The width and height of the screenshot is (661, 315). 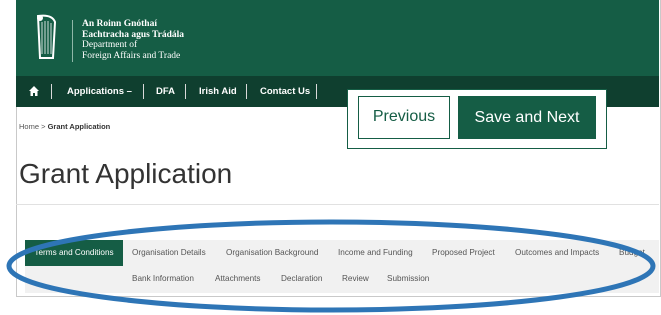 I want to click on tab-organisation-background: Organisation Background, so click(x=272, y=252).